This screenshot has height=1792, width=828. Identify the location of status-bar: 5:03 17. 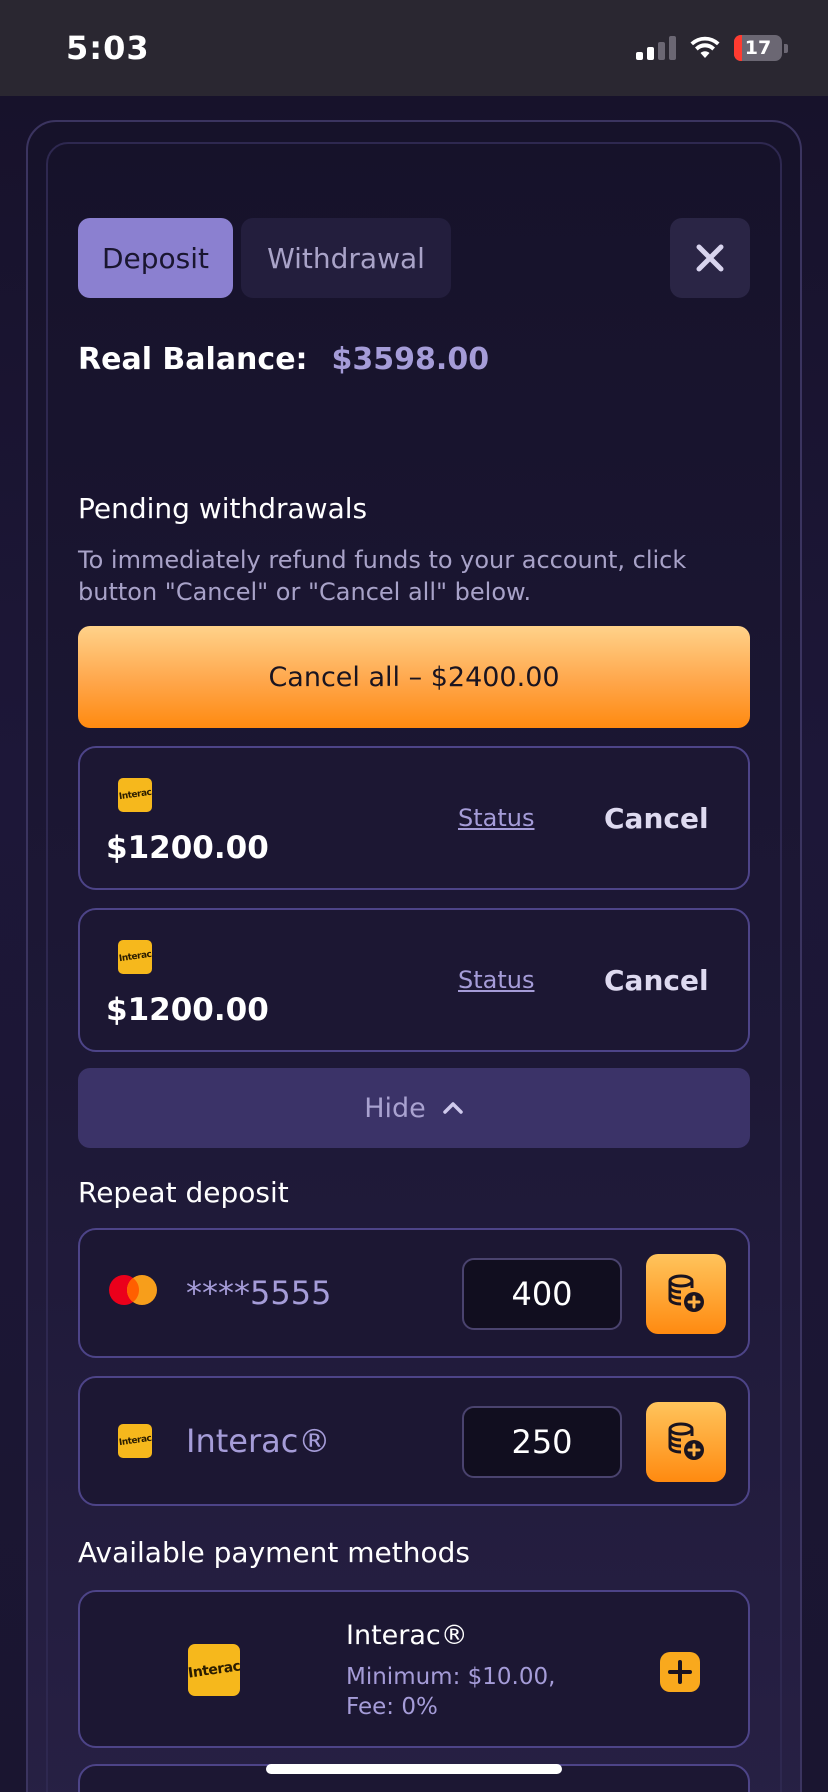
(414, 48).